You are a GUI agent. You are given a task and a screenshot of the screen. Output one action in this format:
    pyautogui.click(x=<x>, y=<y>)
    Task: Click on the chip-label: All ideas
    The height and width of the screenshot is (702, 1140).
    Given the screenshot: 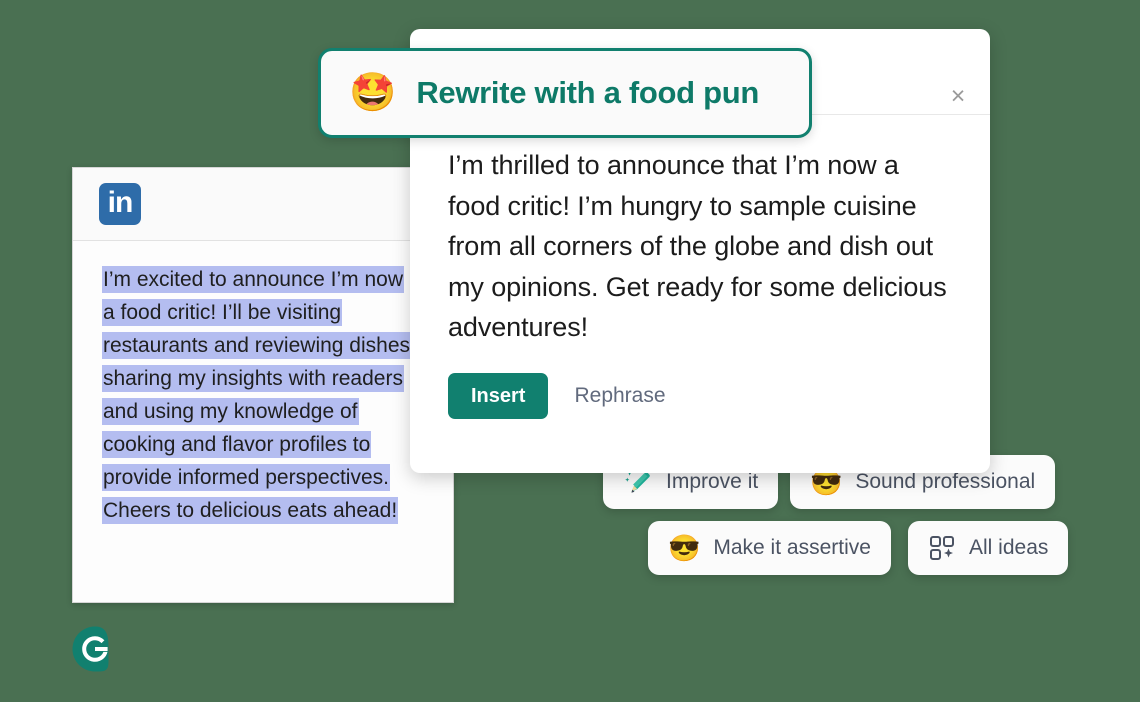 What is the action you would take?
    pyautogui.click(x=1009, y=547)
    